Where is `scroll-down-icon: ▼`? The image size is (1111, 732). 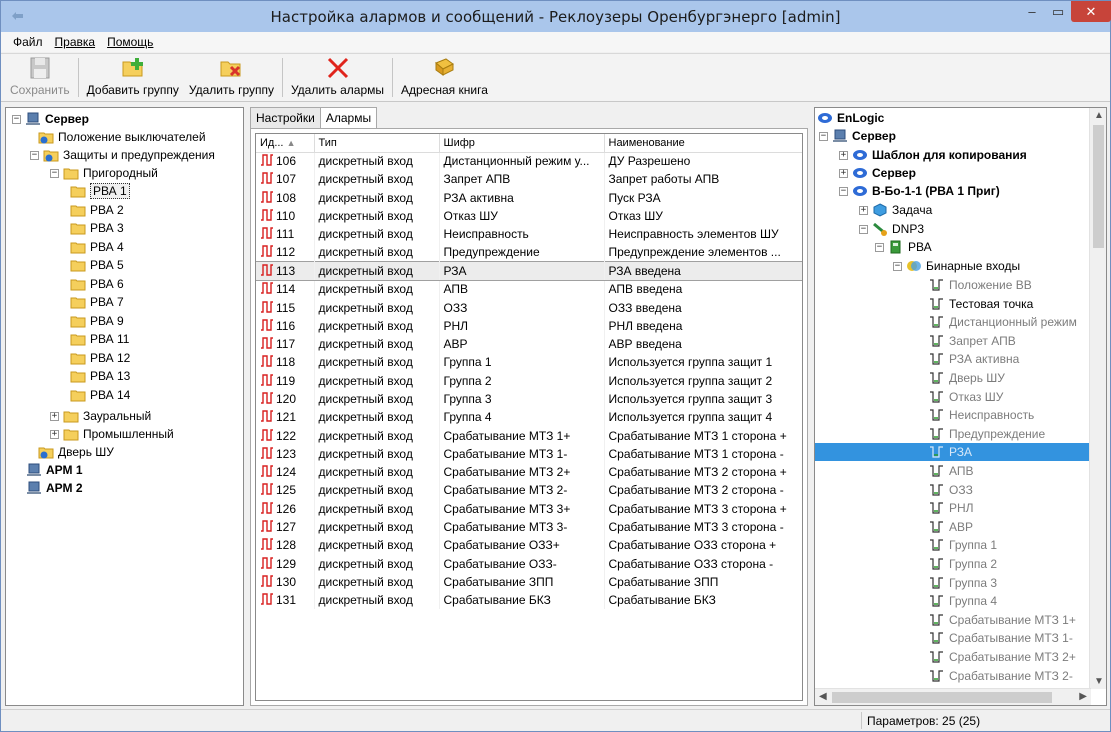
scroll-down-icon: ▼ is located at coordinates (1099, 681).